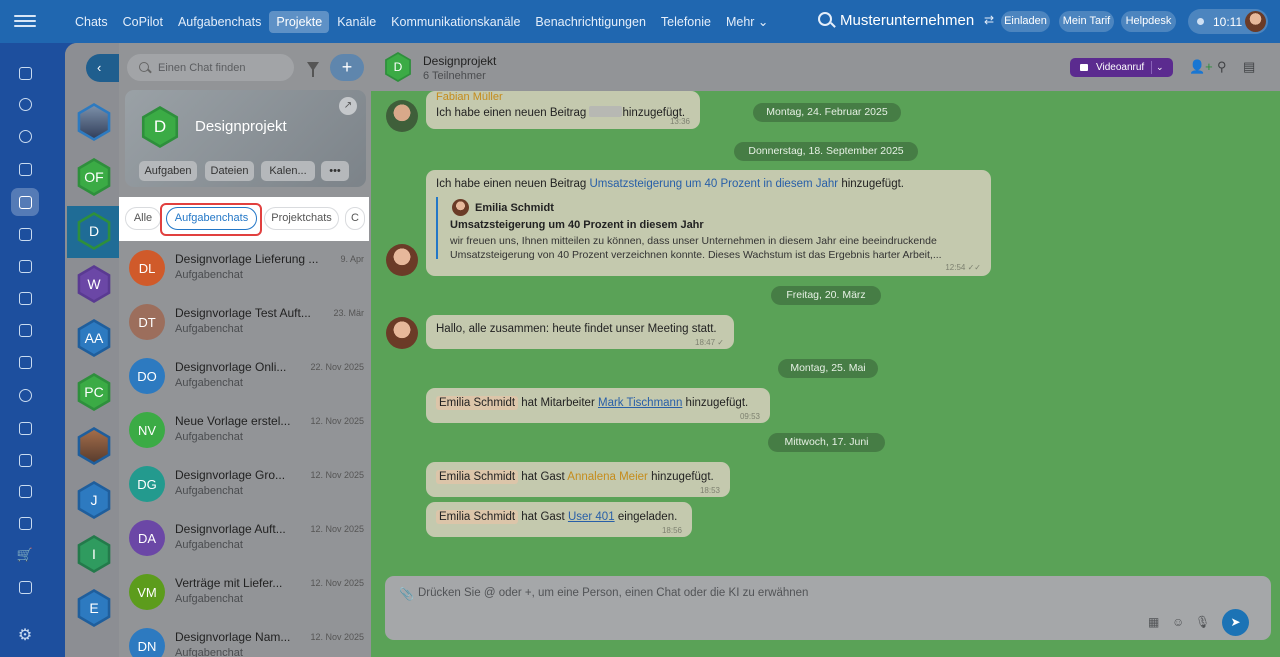  What do you see at coordinates (160, 127) in the screenshot?
I see `project-avatar: D` at bounding box center [160, 127].